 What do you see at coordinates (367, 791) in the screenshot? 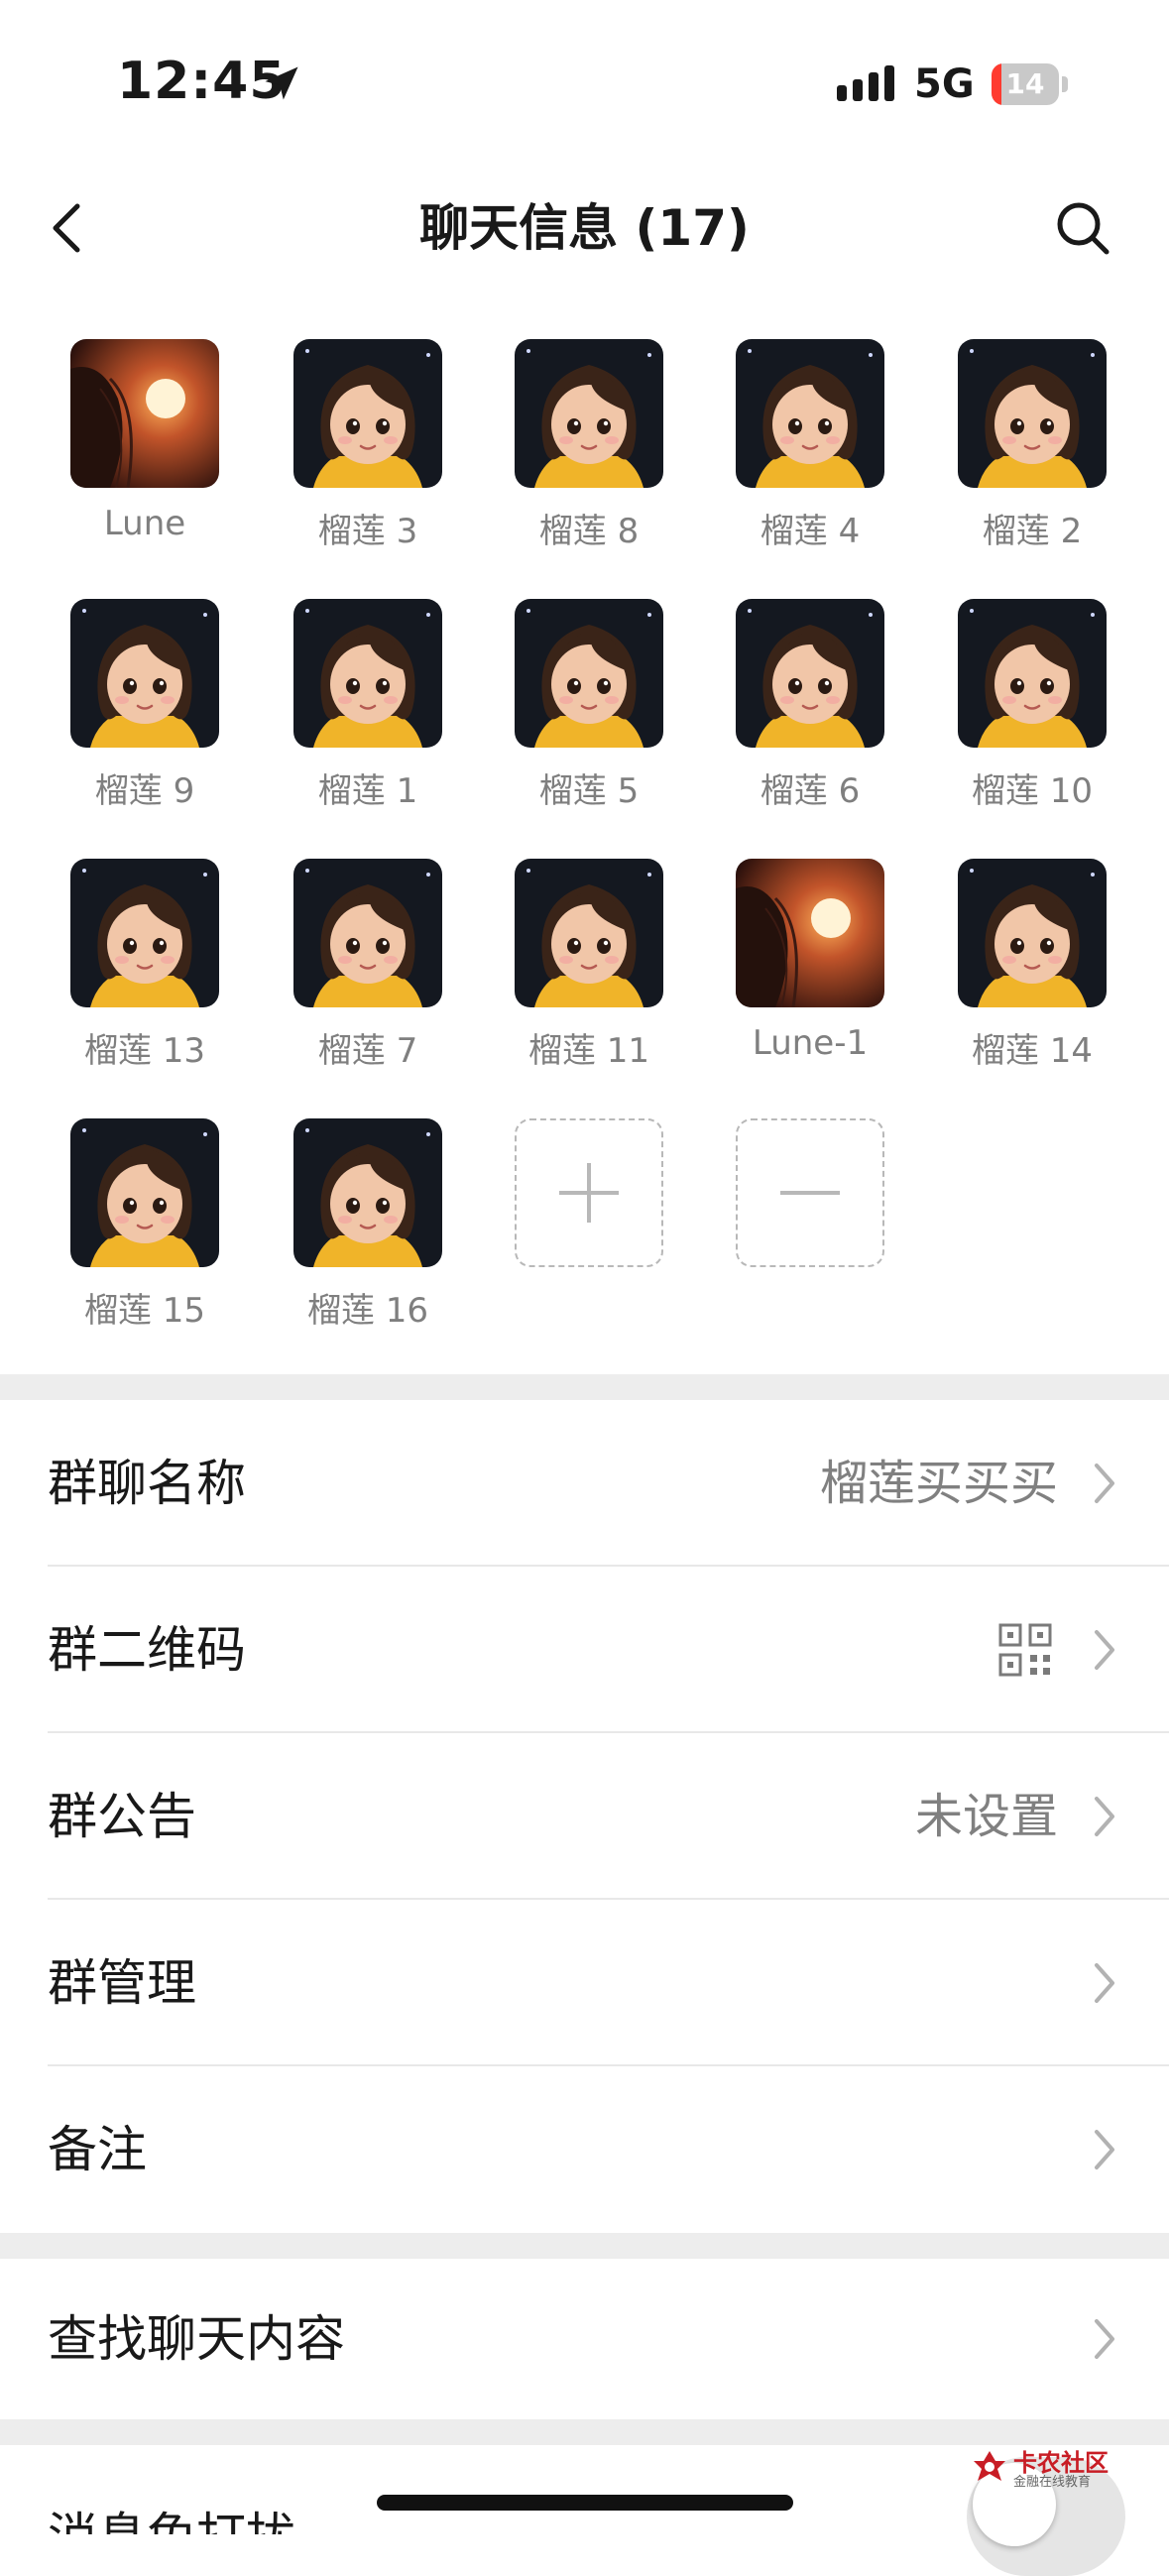
I see `member-name: 榴莲 1` at bounding box center [367, 791].